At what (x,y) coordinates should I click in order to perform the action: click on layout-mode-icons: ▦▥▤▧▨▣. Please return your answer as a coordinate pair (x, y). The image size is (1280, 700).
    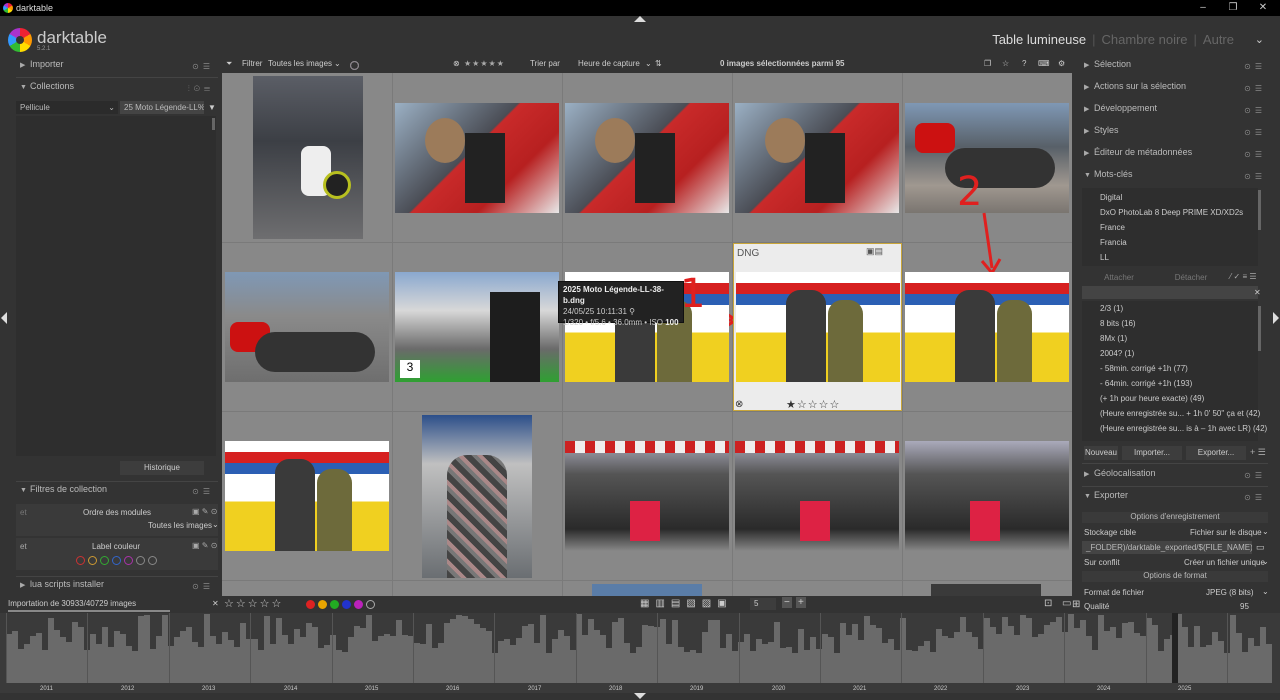
    Looking at the image, I should click on (686, 603).